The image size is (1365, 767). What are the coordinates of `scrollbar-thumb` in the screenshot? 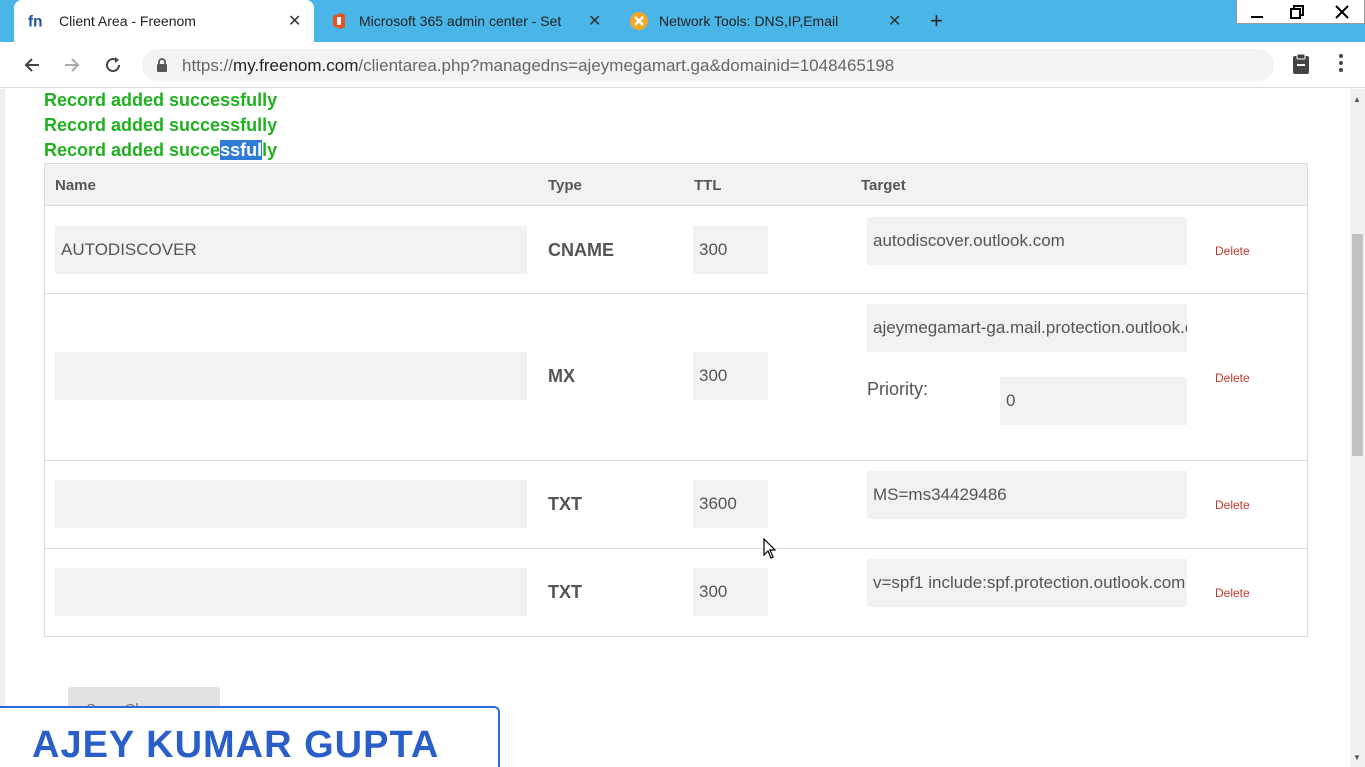 It's located at (1357, 345).